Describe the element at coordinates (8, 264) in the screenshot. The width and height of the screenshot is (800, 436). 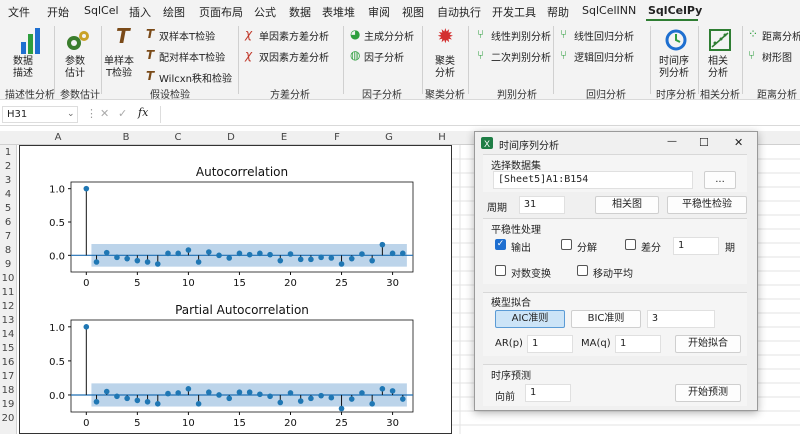
I see `row-header: 9` at that location.